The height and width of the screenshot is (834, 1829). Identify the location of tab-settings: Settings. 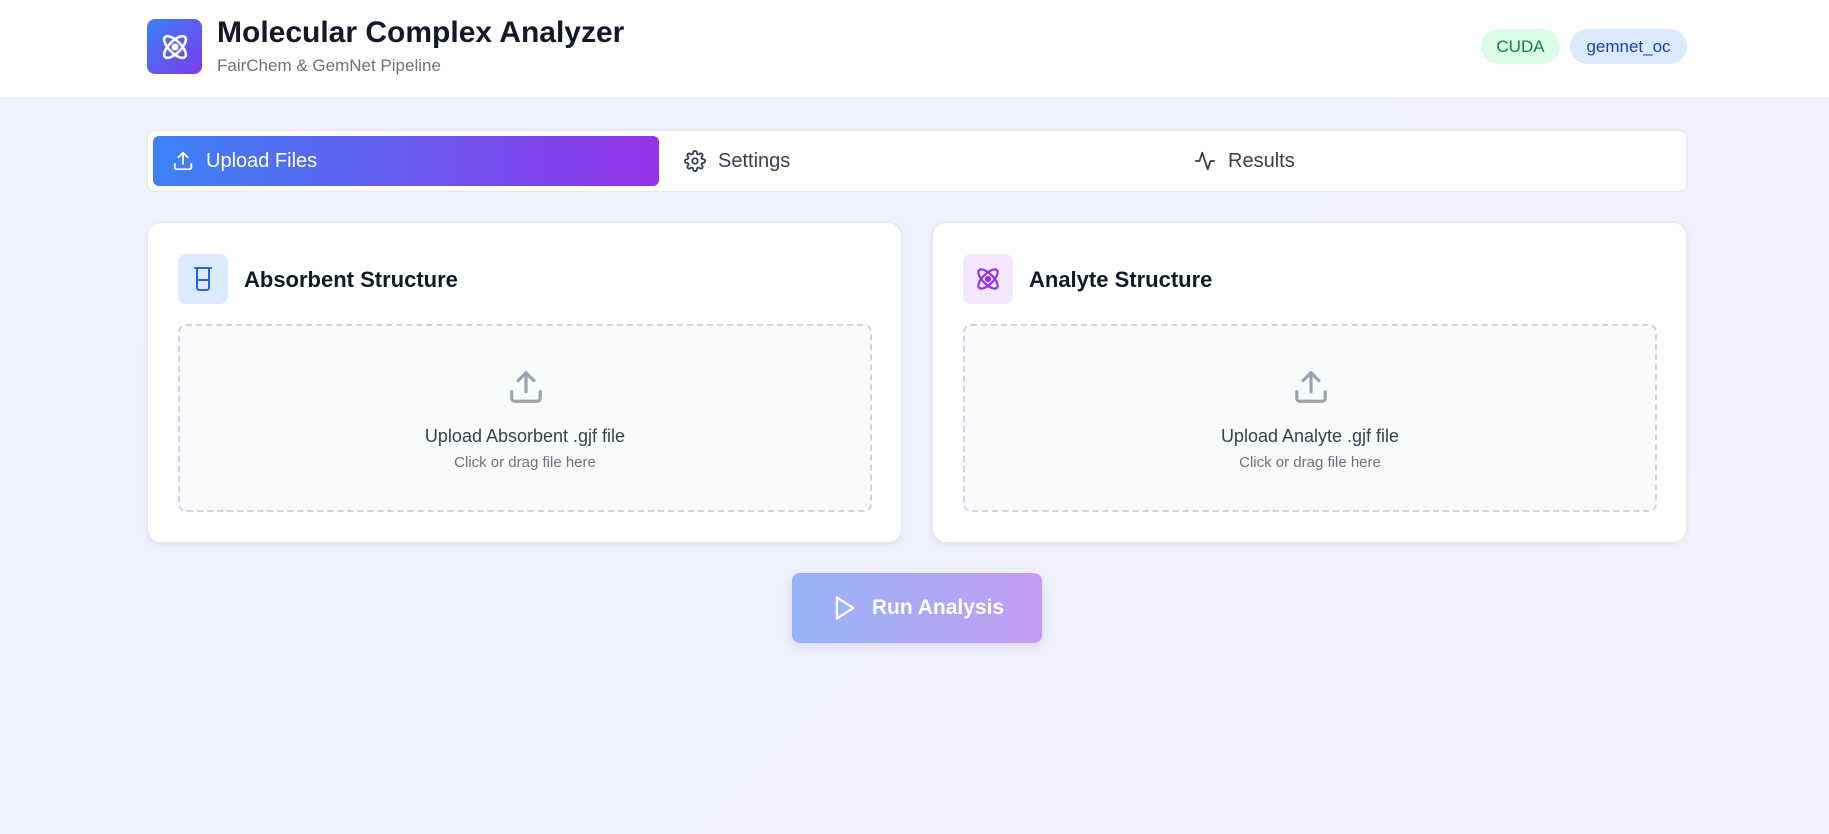
(884, 161).